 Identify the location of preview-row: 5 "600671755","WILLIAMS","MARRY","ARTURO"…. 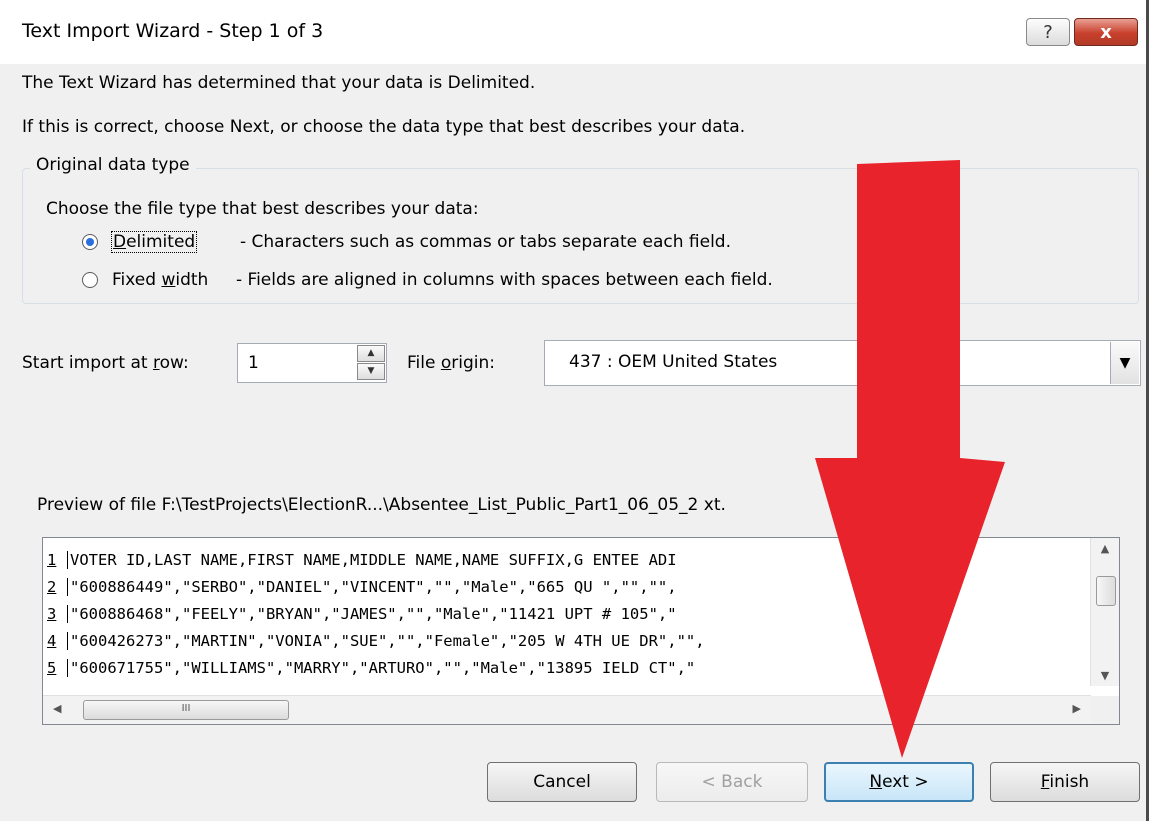
(570, 668).